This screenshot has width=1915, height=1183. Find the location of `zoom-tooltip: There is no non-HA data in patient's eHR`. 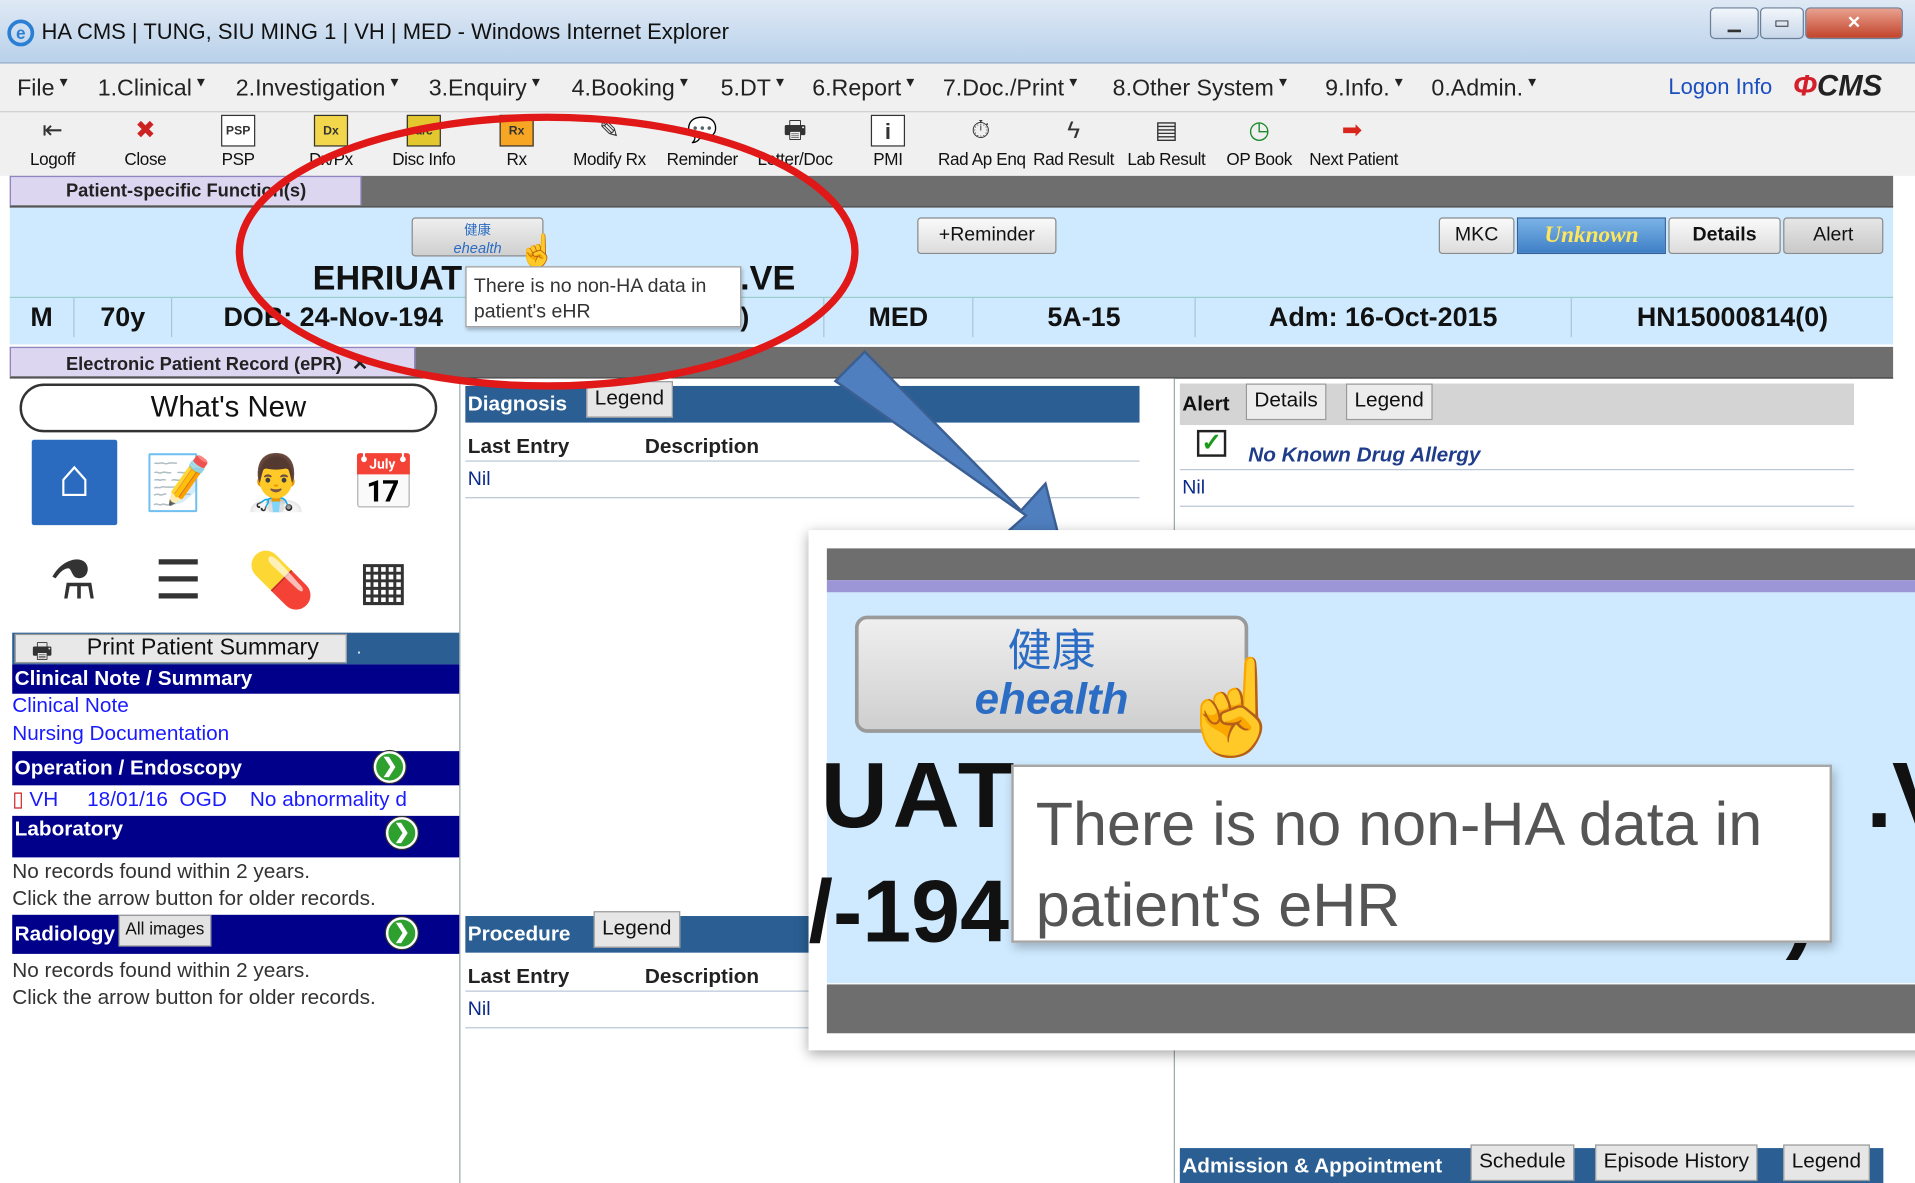

zoom-tooltip: There is no non-HA data in patient's eHR is located at coordinates (1422, 853).